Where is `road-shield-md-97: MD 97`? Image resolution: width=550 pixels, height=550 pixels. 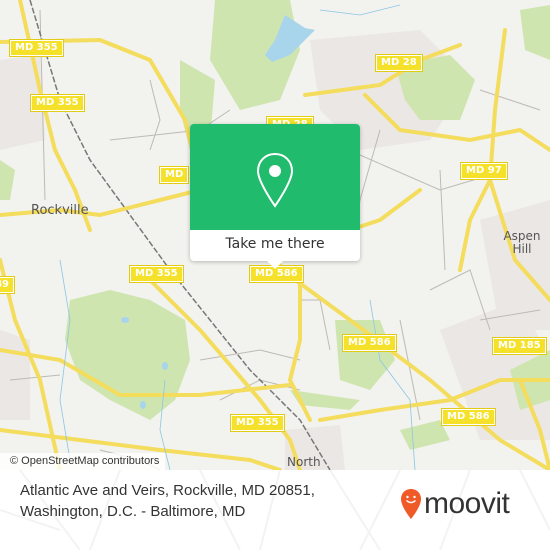 road-shield-md-97: MD 97 is located at coordinates (484, 171).